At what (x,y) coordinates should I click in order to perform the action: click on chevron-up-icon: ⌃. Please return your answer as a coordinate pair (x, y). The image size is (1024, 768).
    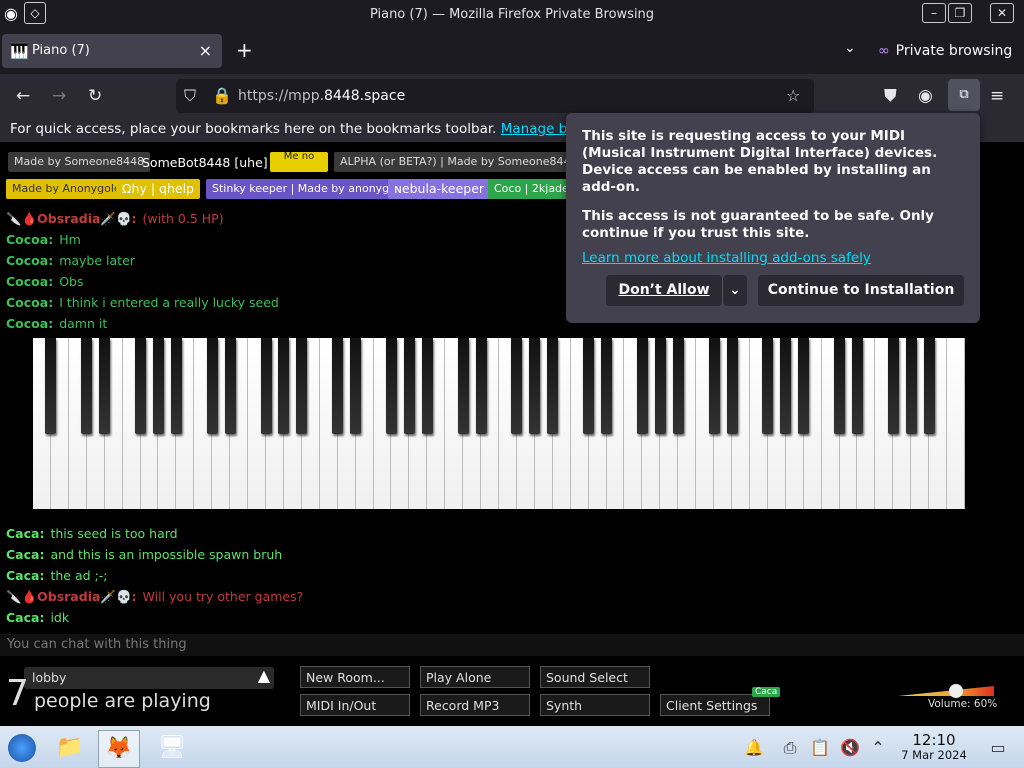
    Looking at the image, I should click on (878, 748).